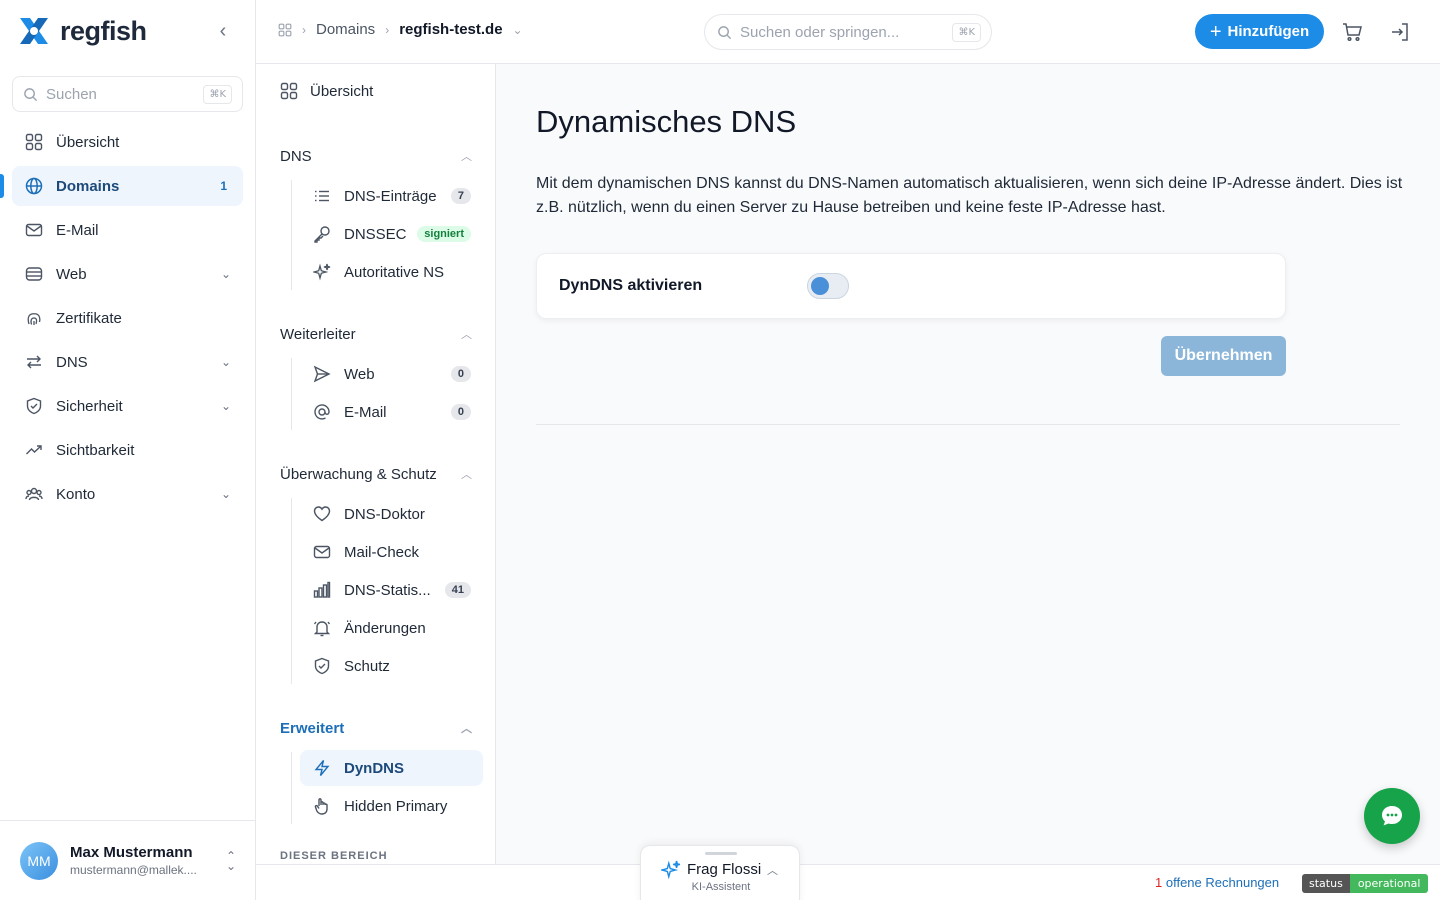  What do you see at coordinates (71, 94) in the screenshot?
I see `sidebar-search-placeholder: Suchen` at bounding box center [71, 94].